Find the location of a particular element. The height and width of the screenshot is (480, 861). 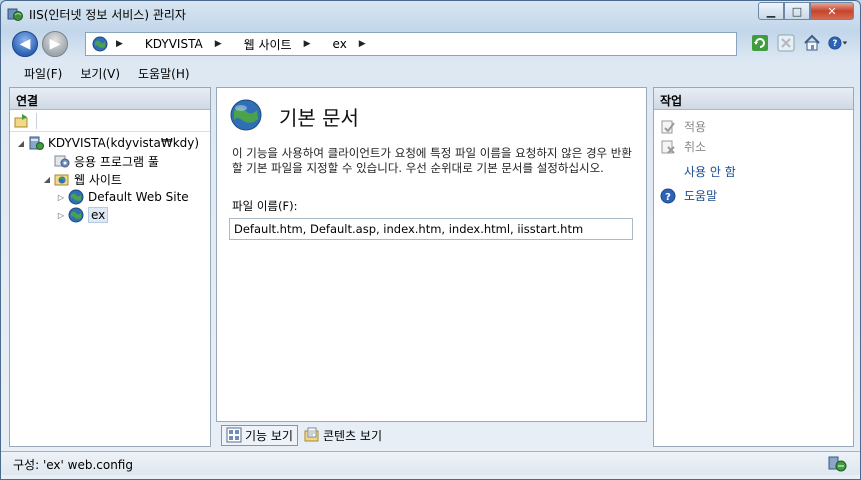

window-title: IIS(인터넷 정보 서비스) 관리자 is located at coordinates (107, 15).